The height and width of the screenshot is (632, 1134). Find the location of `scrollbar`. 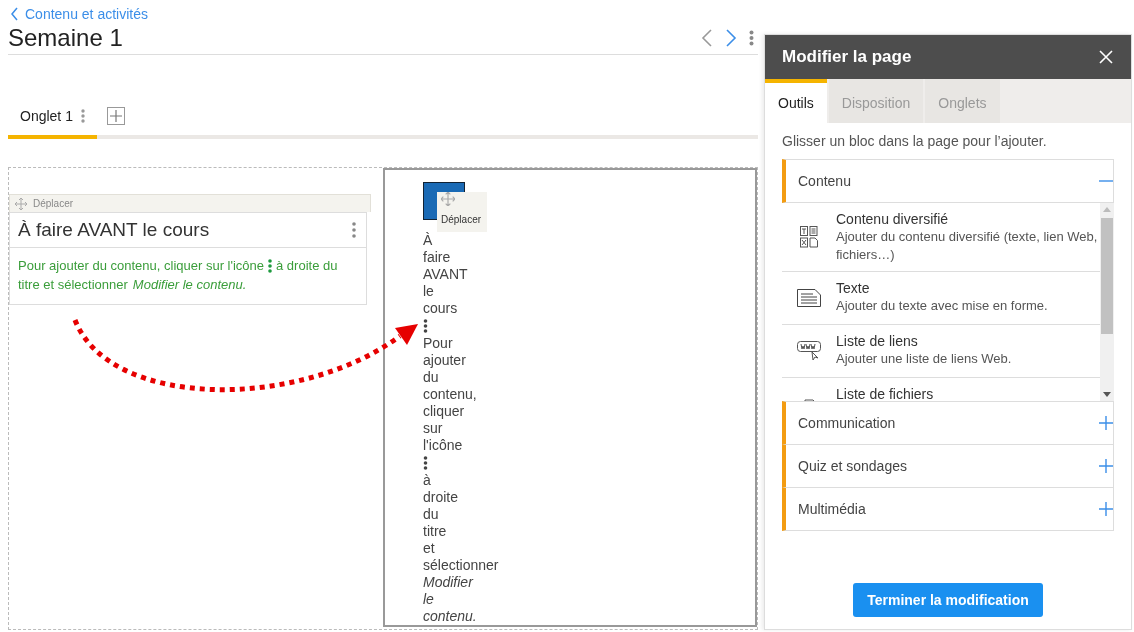

scrollbar is located at coordinates (1107, 302).